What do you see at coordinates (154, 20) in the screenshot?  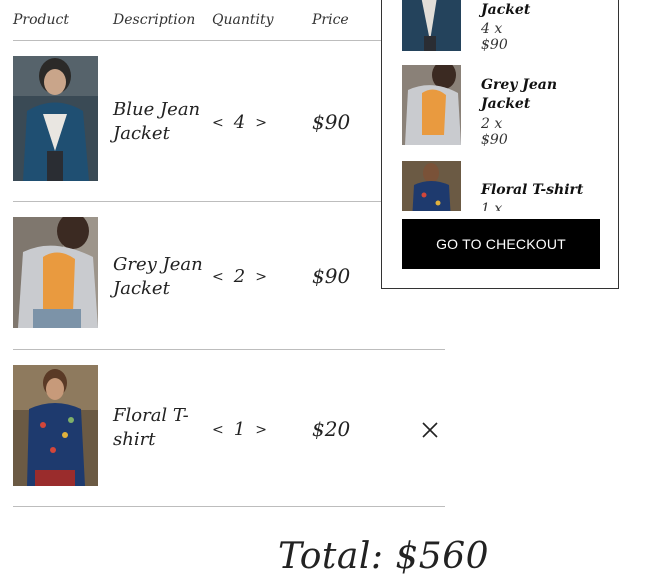 I see `header-description: Description` at bounding box center [154, 20].